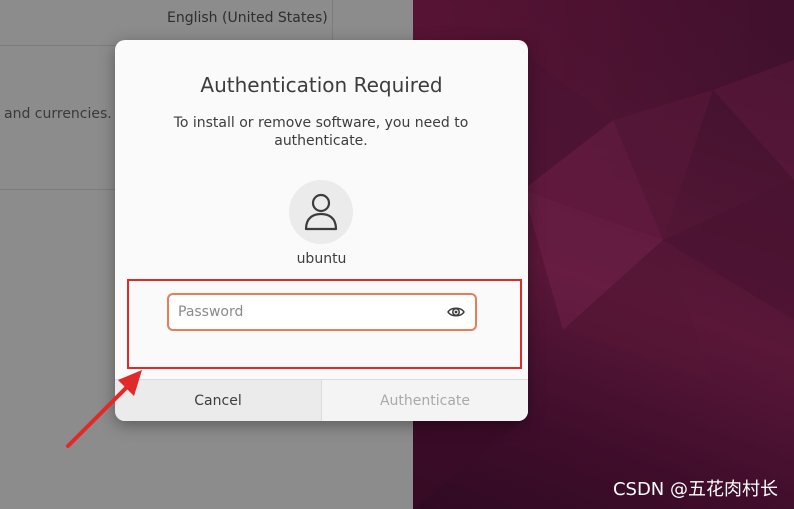  I want to click on row-divider, so click(332, 22).